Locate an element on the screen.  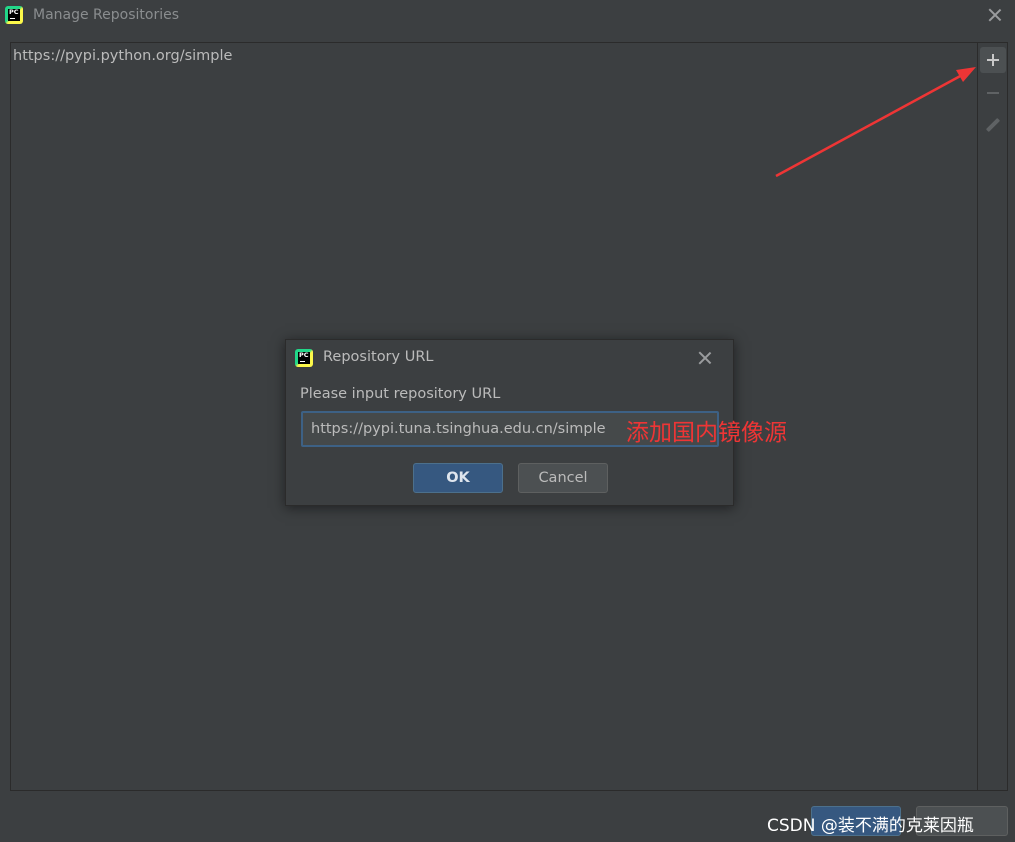
dialog-prompt: Please input repository URL is located at coordinates (400, 394).